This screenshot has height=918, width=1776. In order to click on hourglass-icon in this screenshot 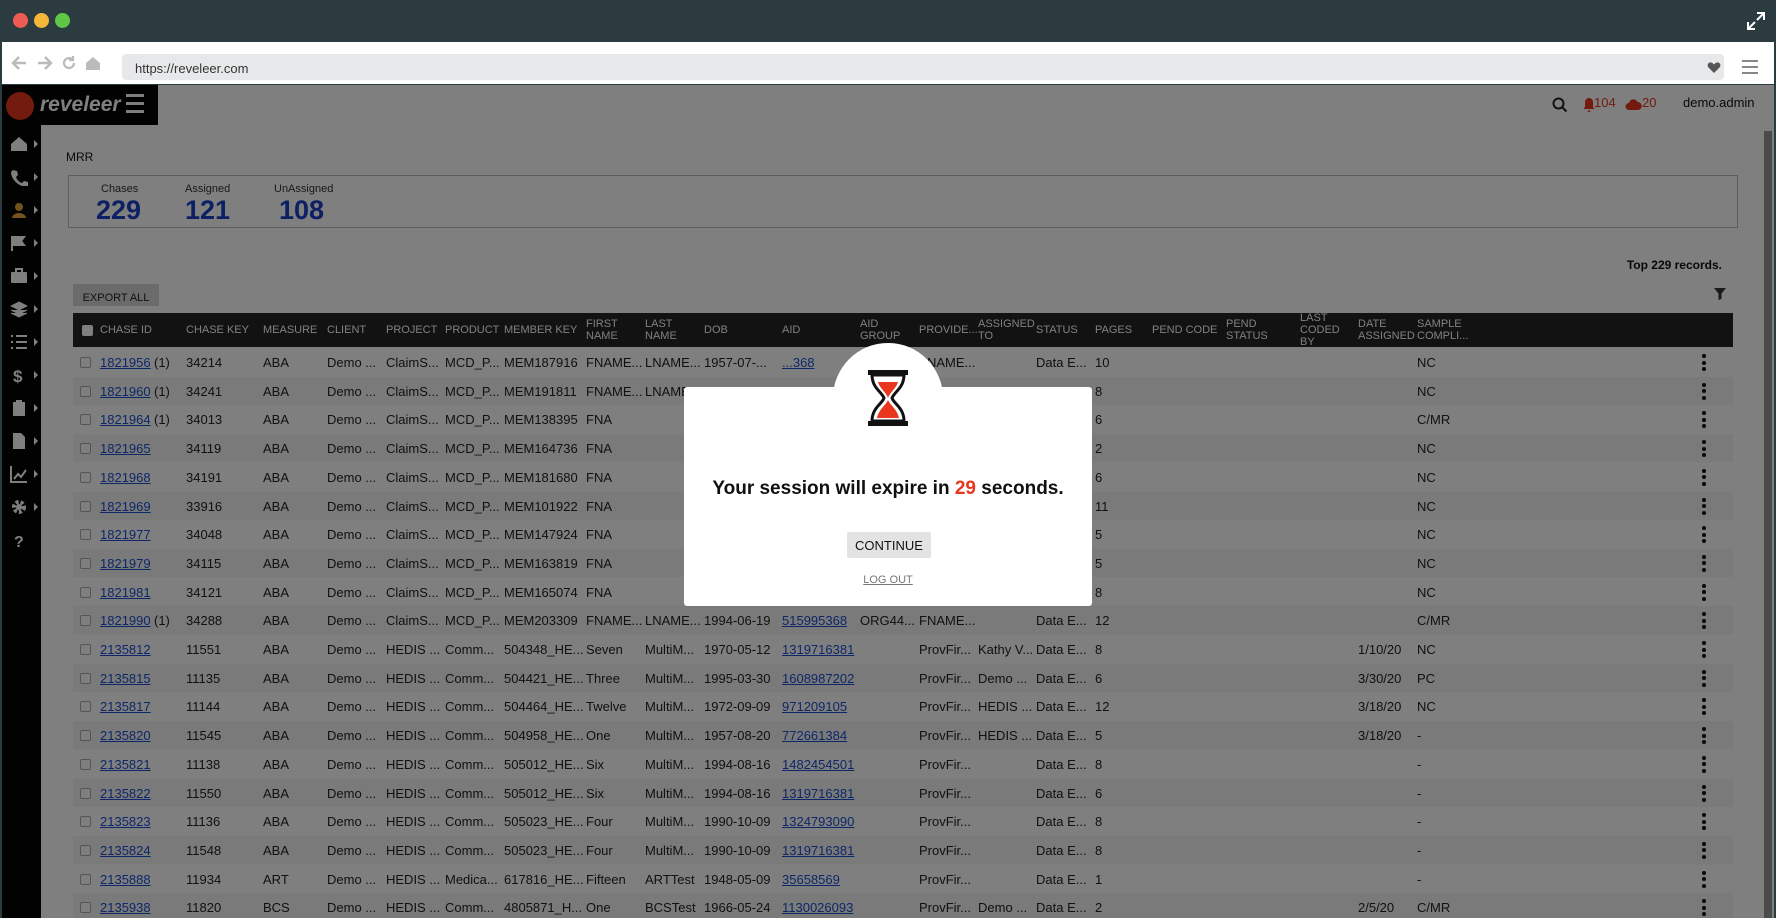, I will do `click(888, 398)`.